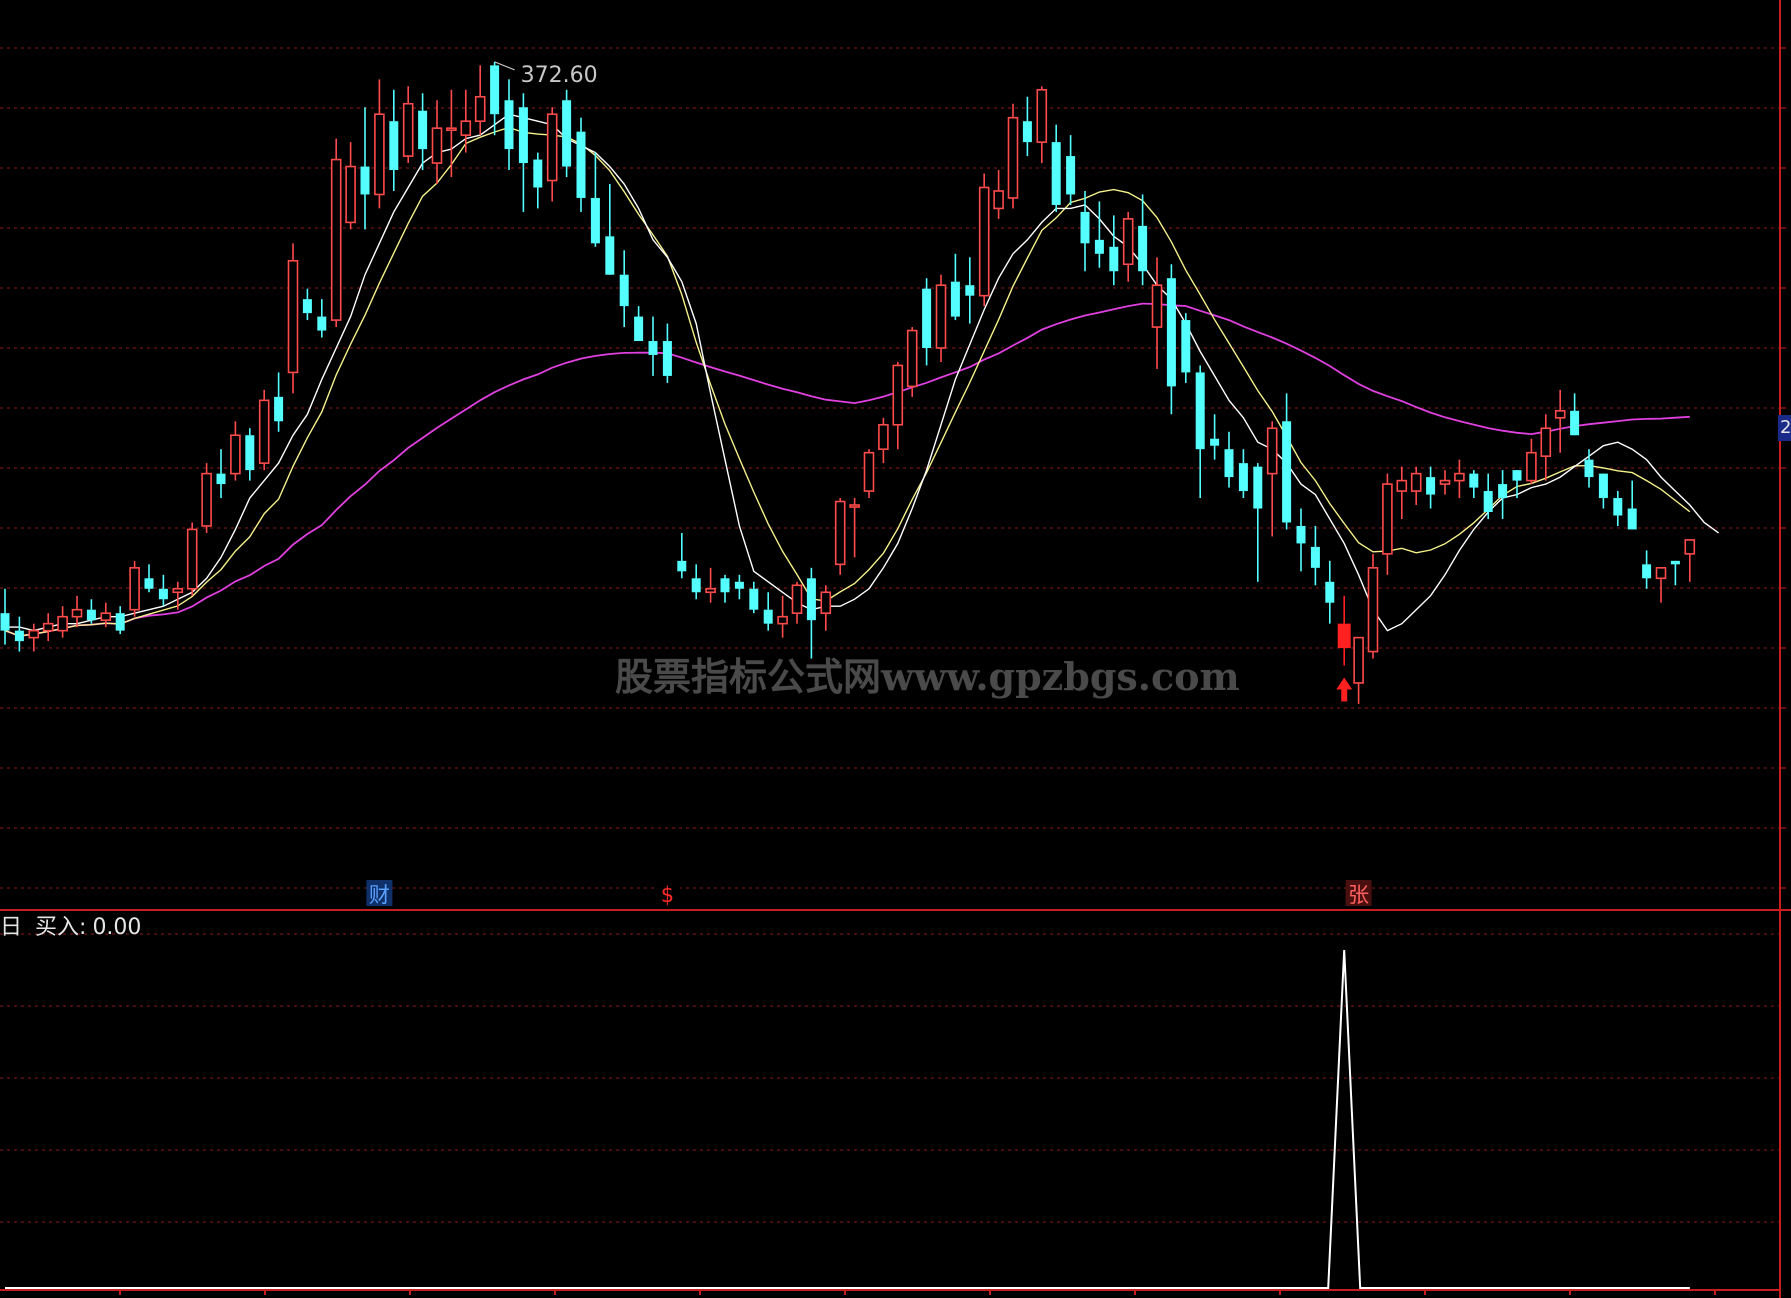 The width and height of the screenshot is (1791, 1298). I want to click on event-marker: 张, so click(1358, 895).